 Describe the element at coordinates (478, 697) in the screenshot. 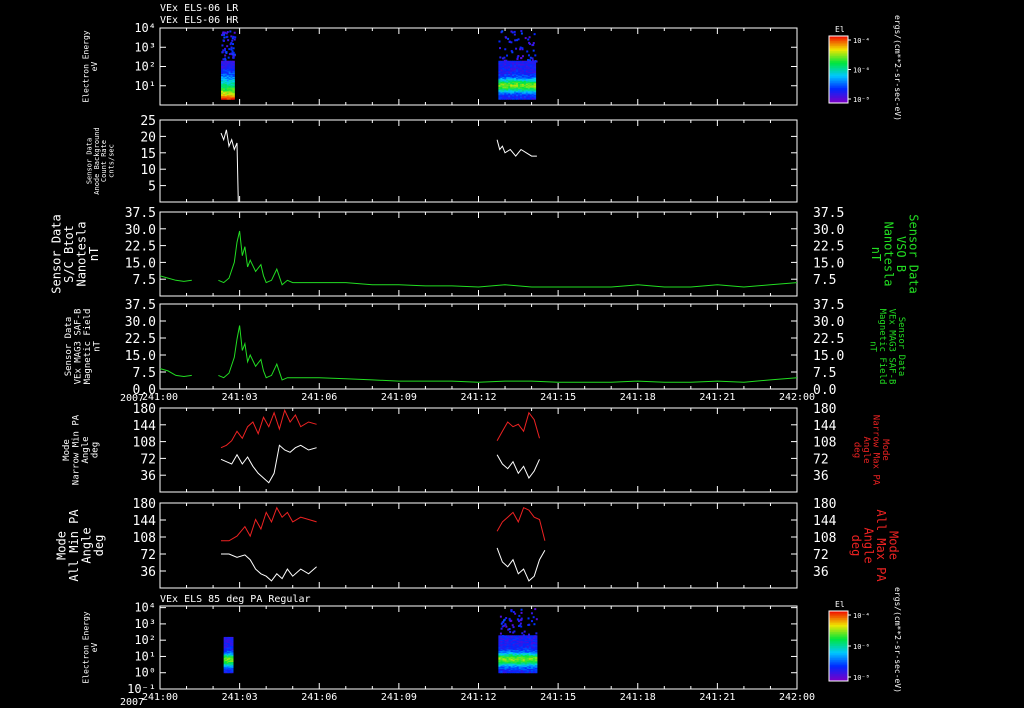

I see `x-tick-label-6-4: 241:12` at that location.